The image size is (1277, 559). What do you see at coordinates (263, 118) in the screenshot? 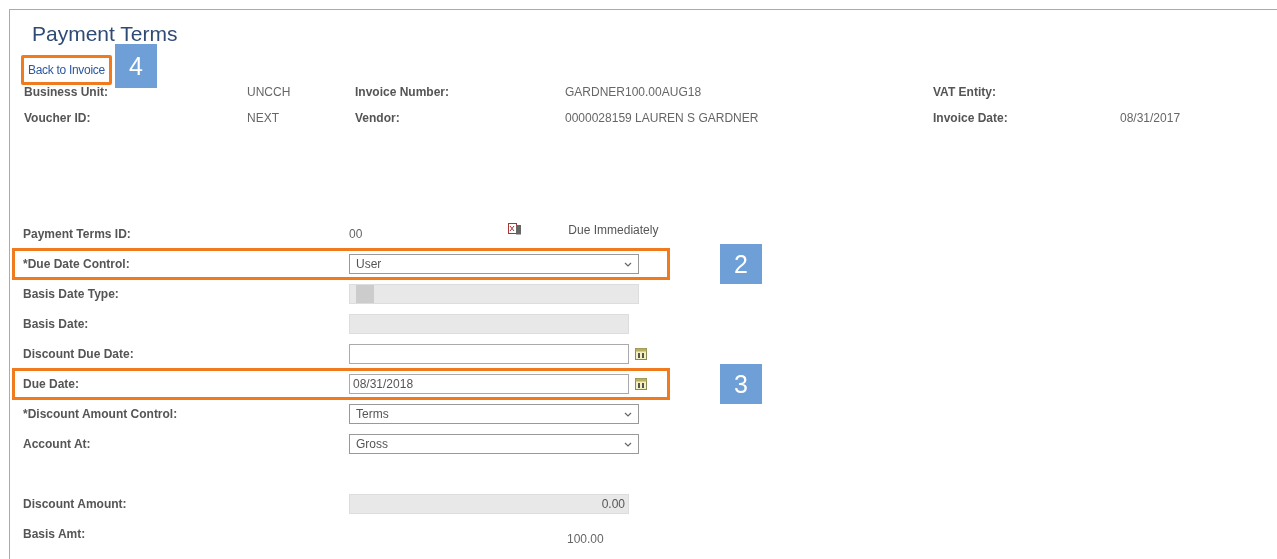
I see `field-value: NEXT` at bounding box center [263, 118].